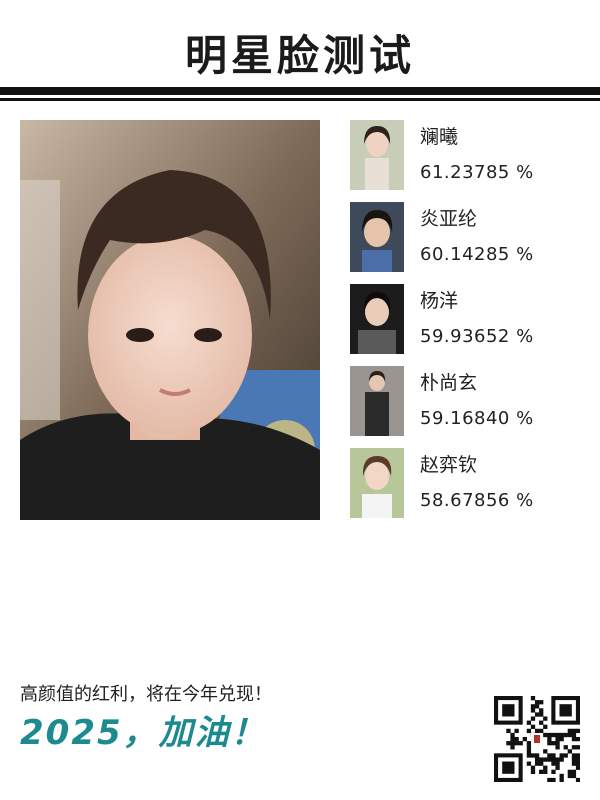  What do you see at coordinates (477, 418) in the screenshot?
I see `match-percent: 59.16840 %` at bounding box center [477, 418].